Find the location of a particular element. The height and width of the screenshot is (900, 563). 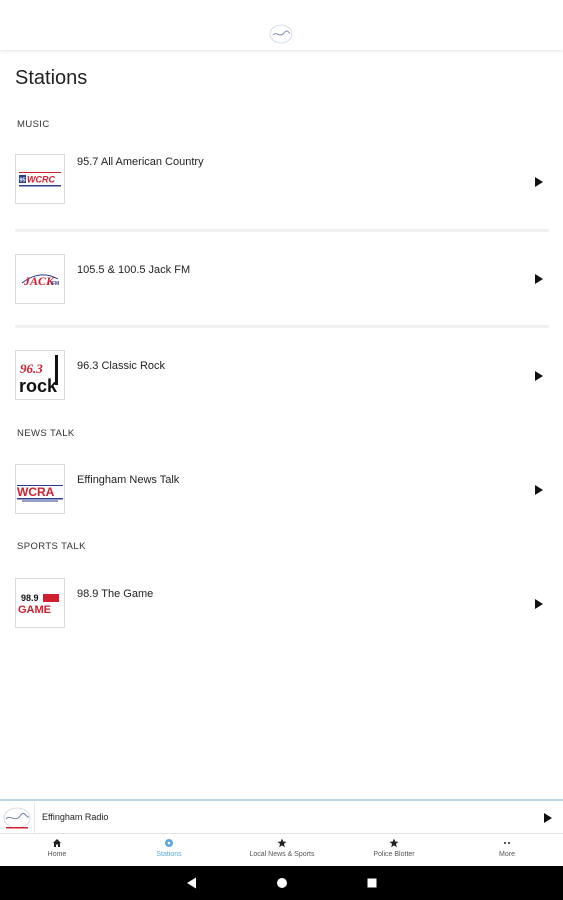

system-navigation-bar is located at coordinates (281, 883).